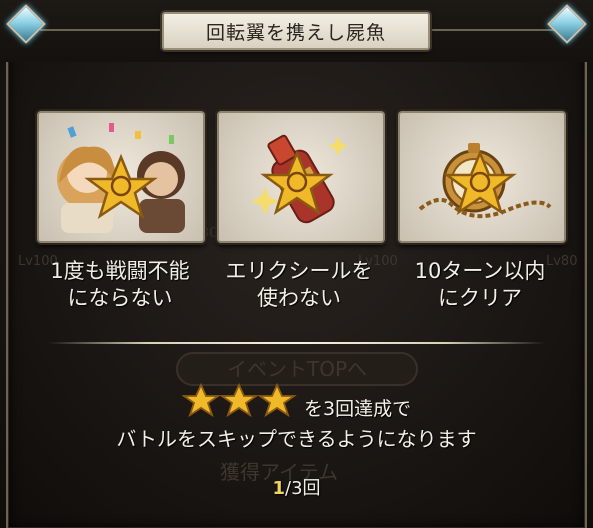 The width and height of the screenshot is (593, 528). I want to click on ghost-event-top-button: イベントTOPへ, so click(297, 369).